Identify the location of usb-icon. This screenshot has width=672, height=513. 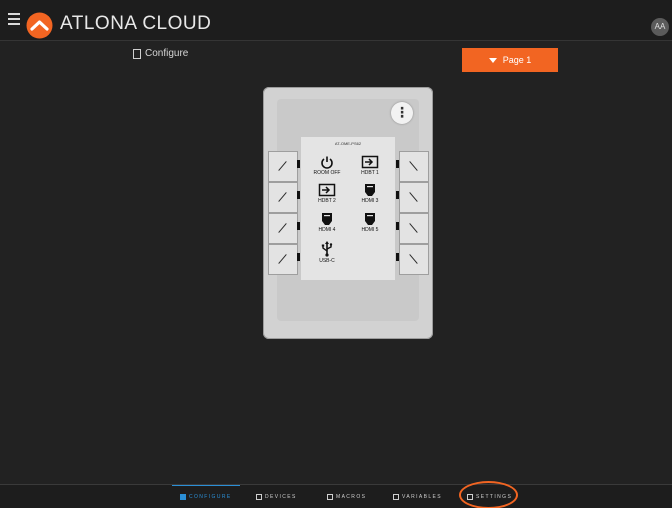
(327, 249).